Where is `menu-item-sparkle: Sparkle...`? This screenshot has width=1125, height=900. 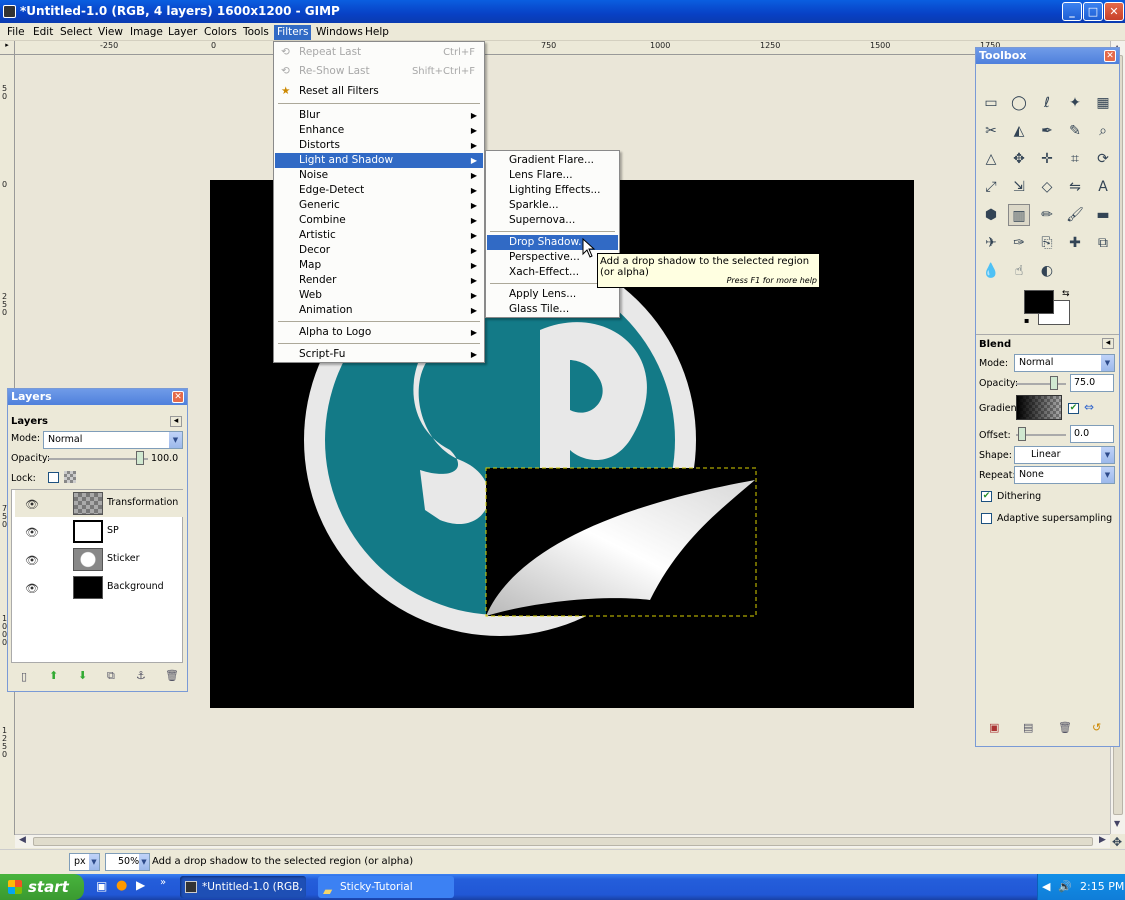 menu-item-sparkle: Sparkle... is located at coordinates (552, 205).